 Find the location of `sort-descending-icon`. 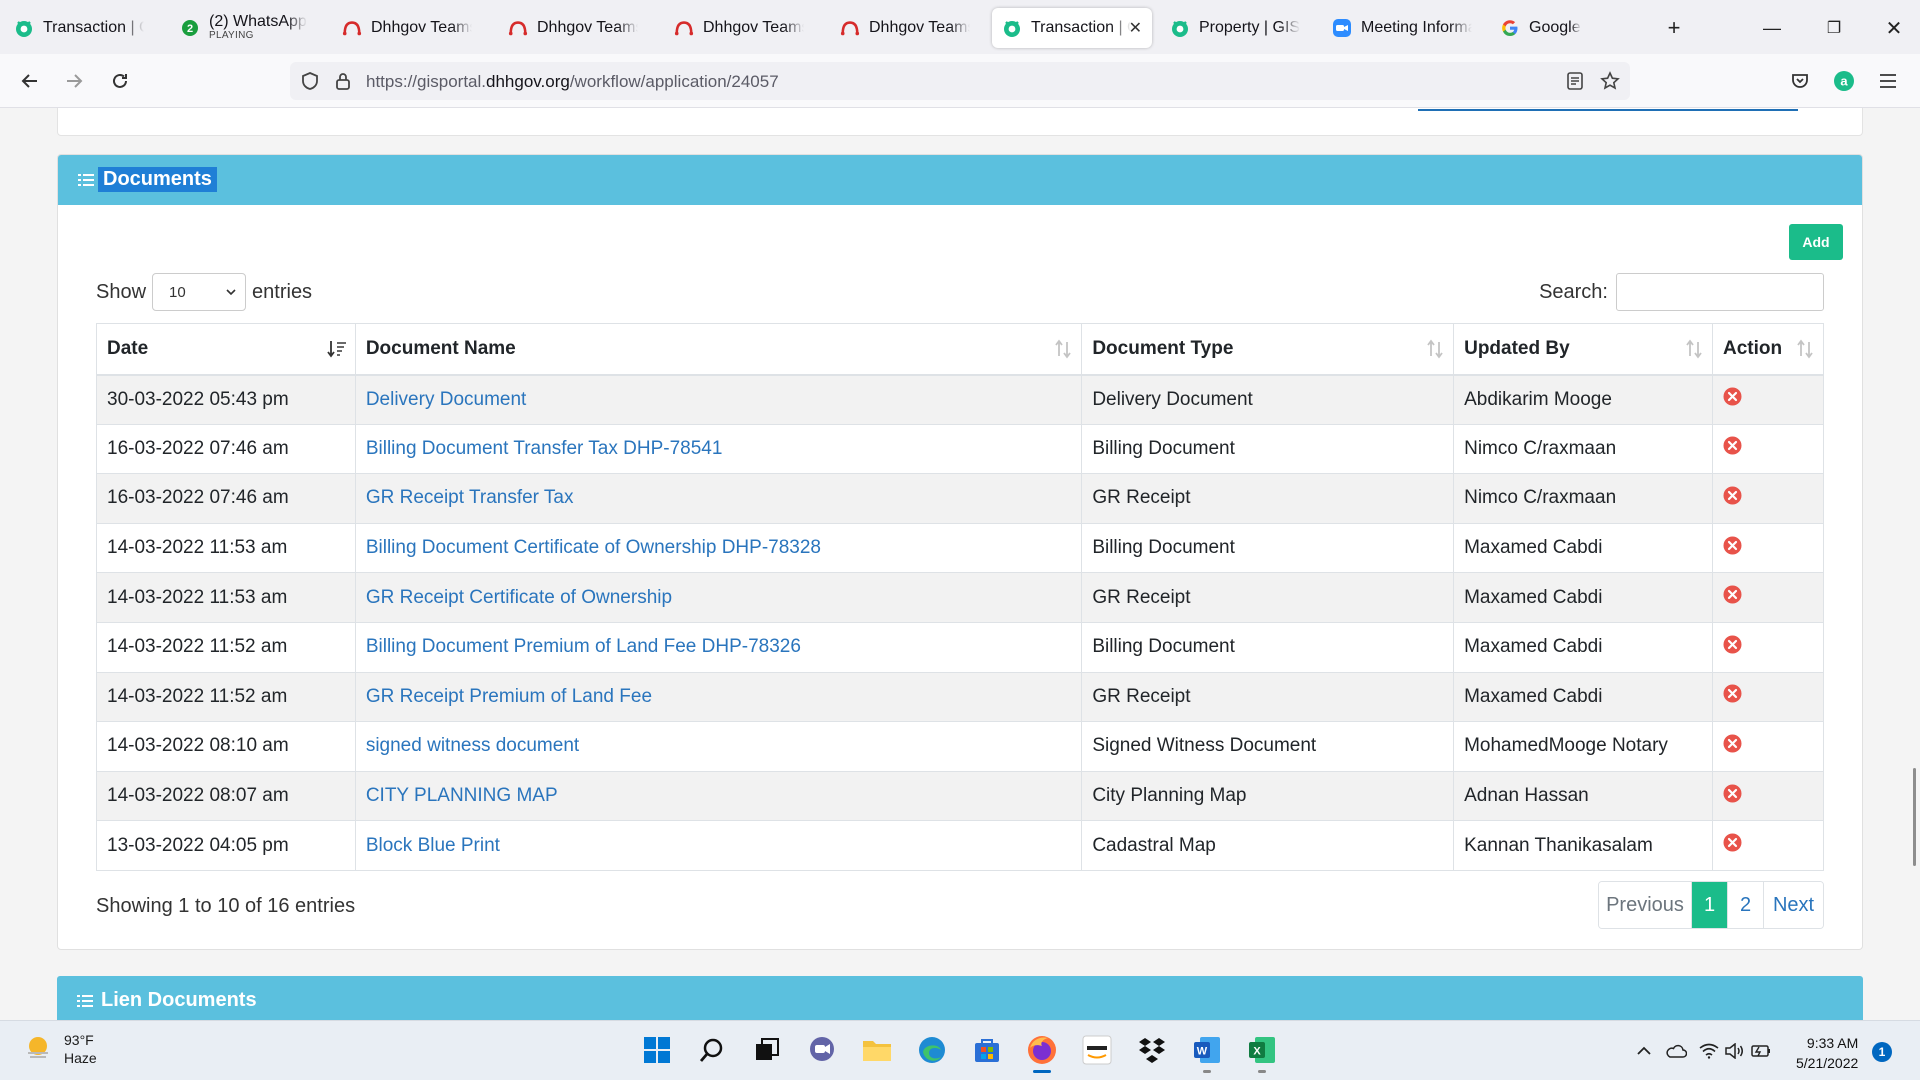

sort-descending-icon is located at coordinates (337, 352).